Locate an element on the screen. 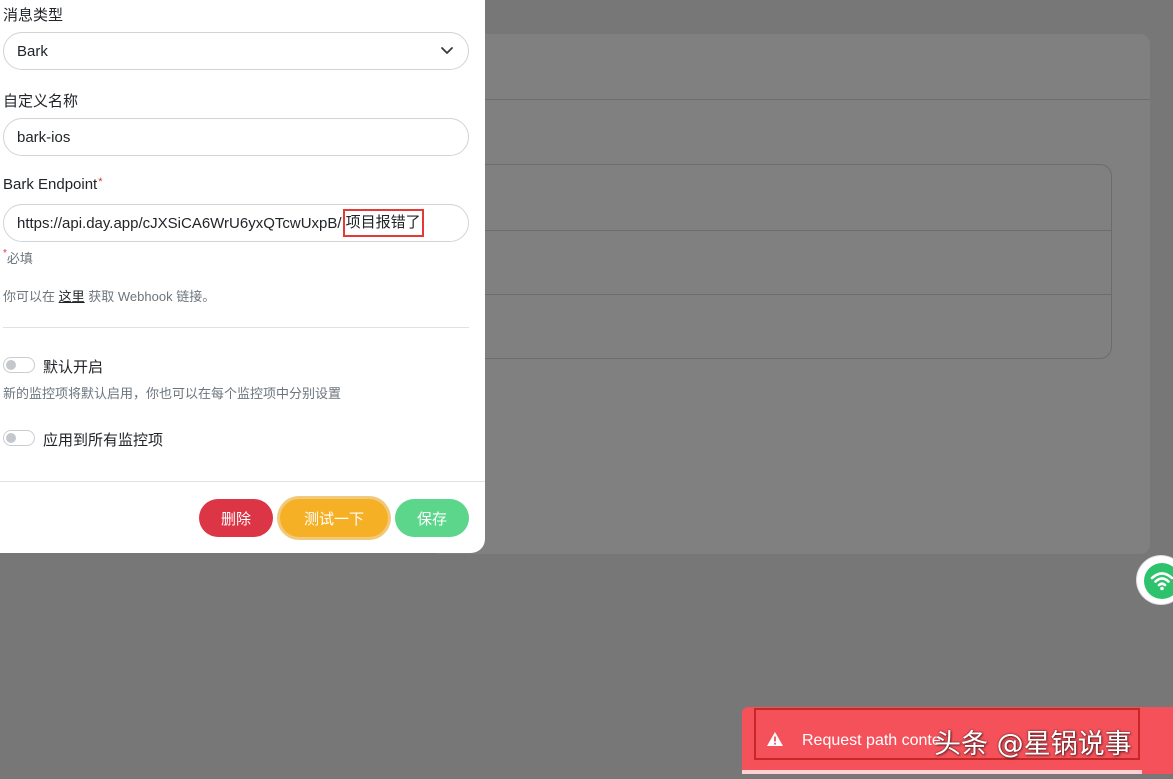 The height and width of the screenshot is (779, 1173). webhook-hint-before: 你可以在 is located at coordinates (29, 296).